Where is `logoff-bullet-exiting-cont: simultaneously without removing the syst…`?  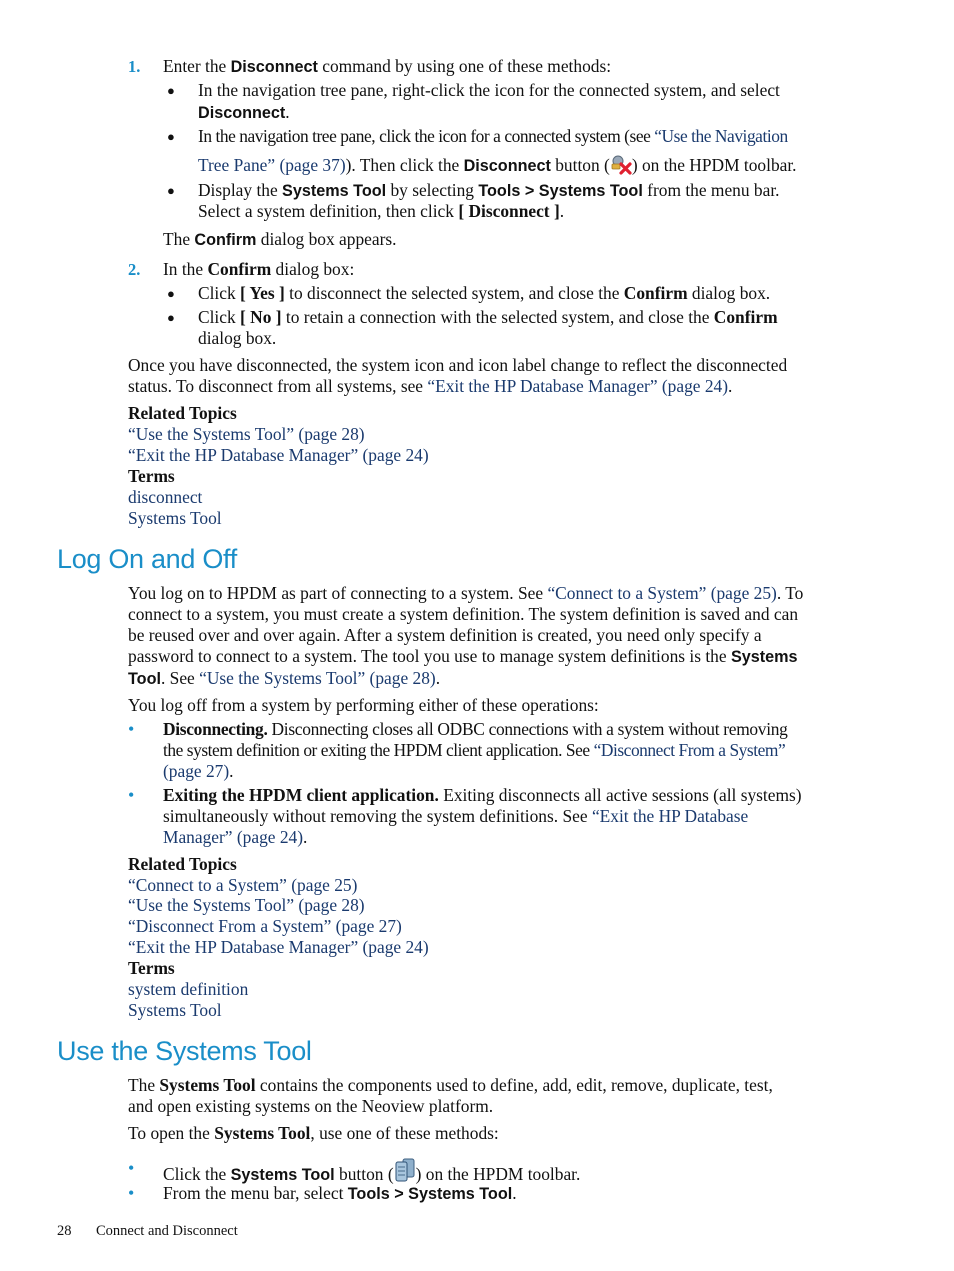 logoff-bullet-exiting-cont: simultaneously without removing the syst… is located at coordinates (455, 816).